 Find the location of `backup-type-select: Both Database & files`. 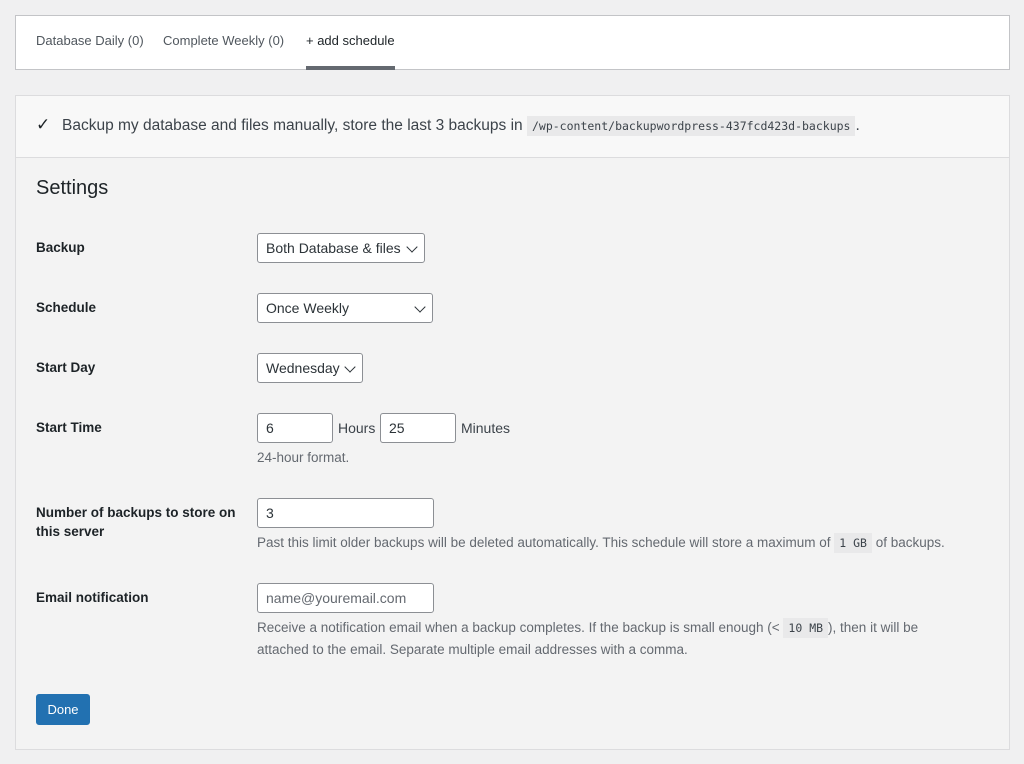

backup-type-select: Both Database & files is located at coordinates (341, 248).